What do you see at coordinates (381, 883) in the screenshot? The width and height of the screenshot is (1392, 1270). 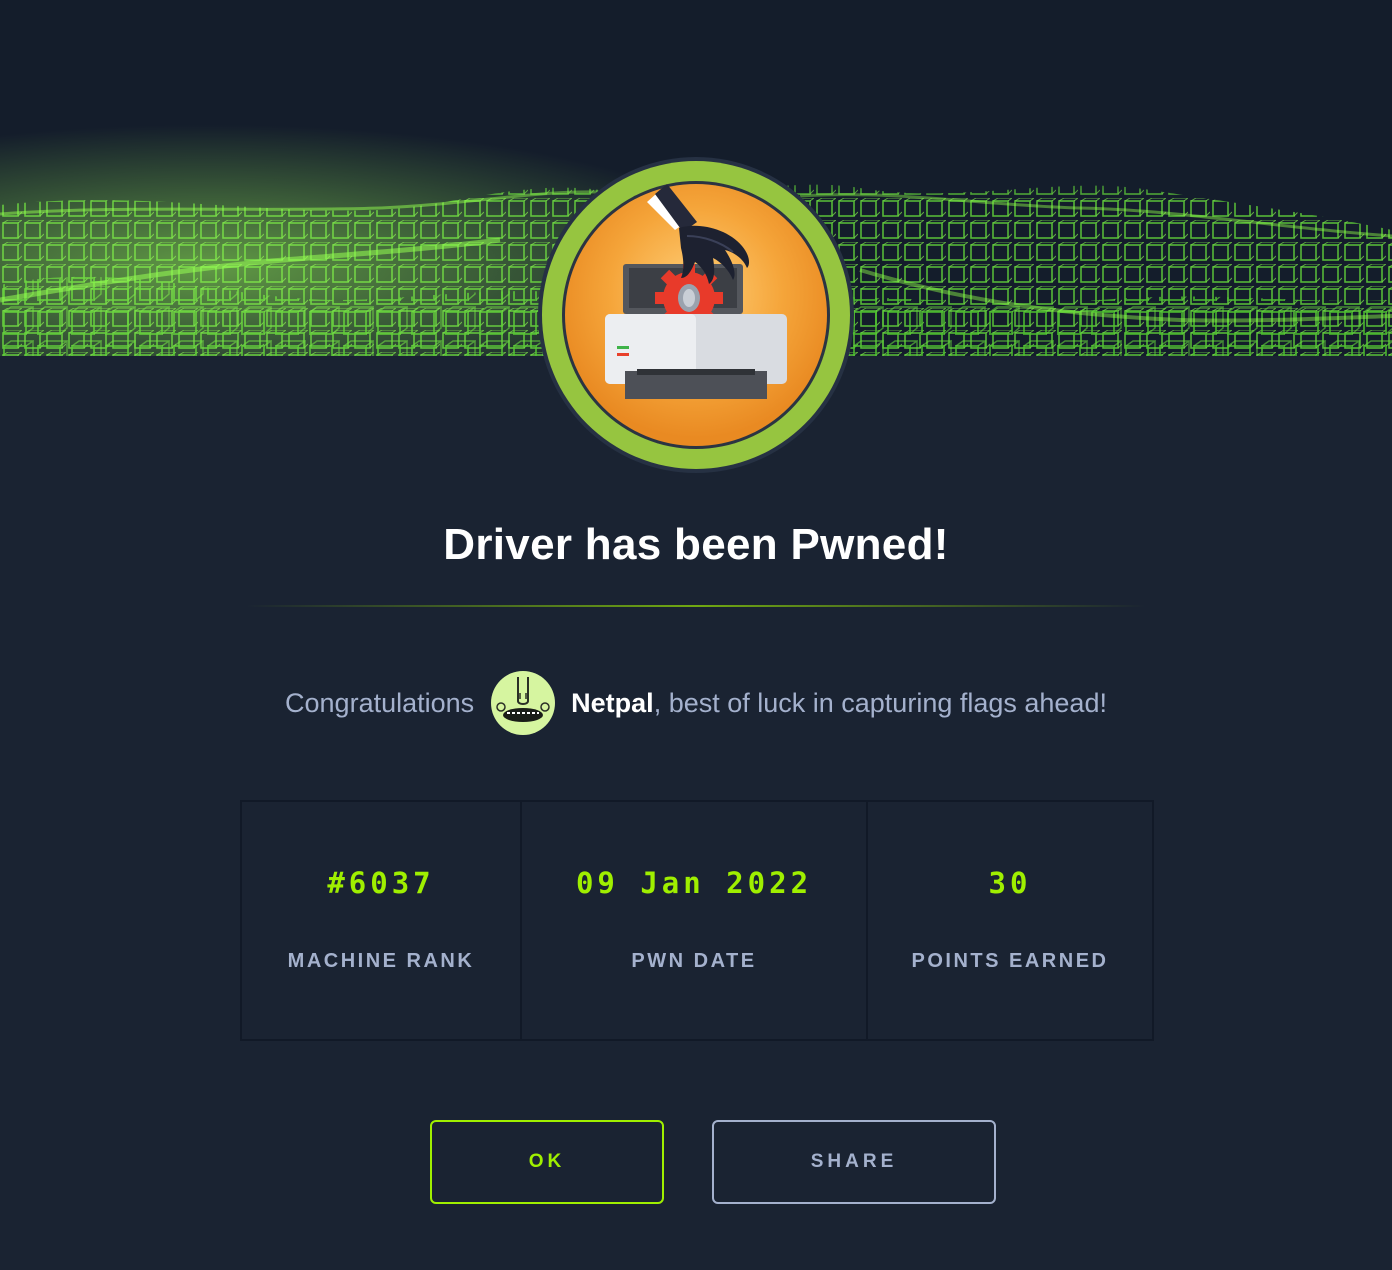 I see `machine-rank-value: #6037` at bounding box center [381, 883].